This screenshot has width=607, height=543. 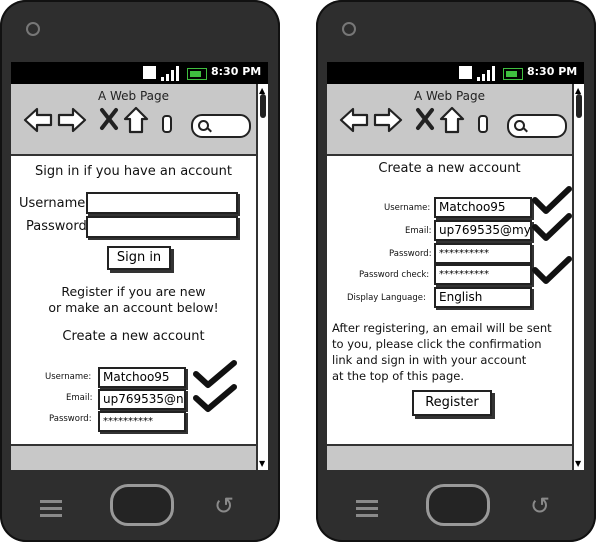 I want to click on reg-username-input: Matchoo95, so click(x=142, y=377).